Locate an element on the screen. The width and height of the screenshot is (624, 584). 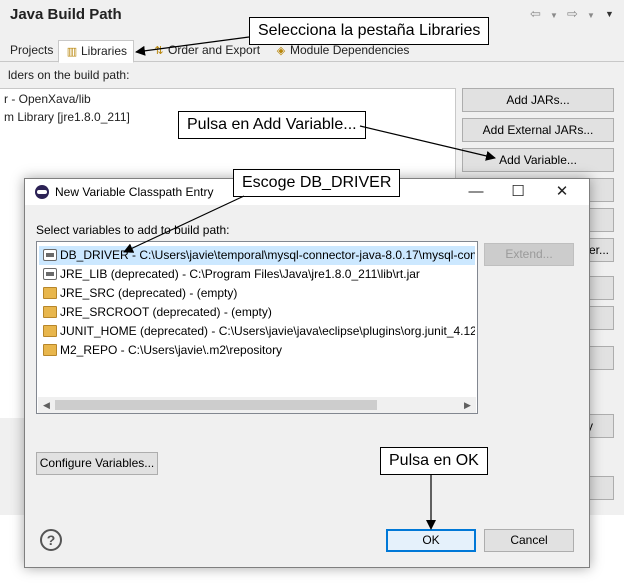
arrow-to-db-driver is located at coordinates (184, 224).